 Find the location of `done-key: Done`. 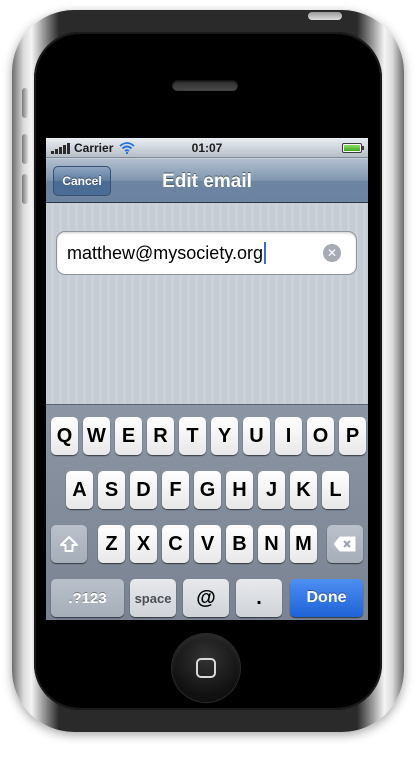

done-key: Done is located at coordinates (326, 598).